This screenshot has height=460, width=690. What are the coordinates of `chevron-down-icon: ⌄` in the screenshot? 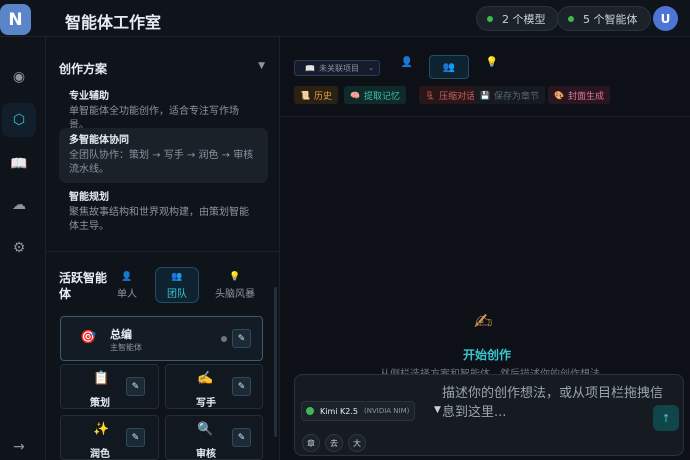 It's located at (371, 68).